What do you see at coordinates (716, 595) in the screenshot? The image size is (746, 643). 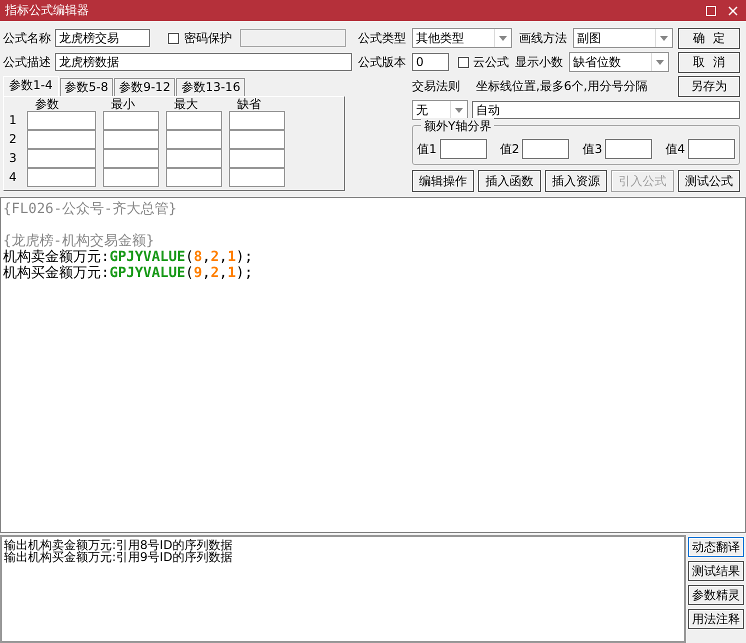 I see `side-button: 参数精灵` at bounding box center [716, 595].